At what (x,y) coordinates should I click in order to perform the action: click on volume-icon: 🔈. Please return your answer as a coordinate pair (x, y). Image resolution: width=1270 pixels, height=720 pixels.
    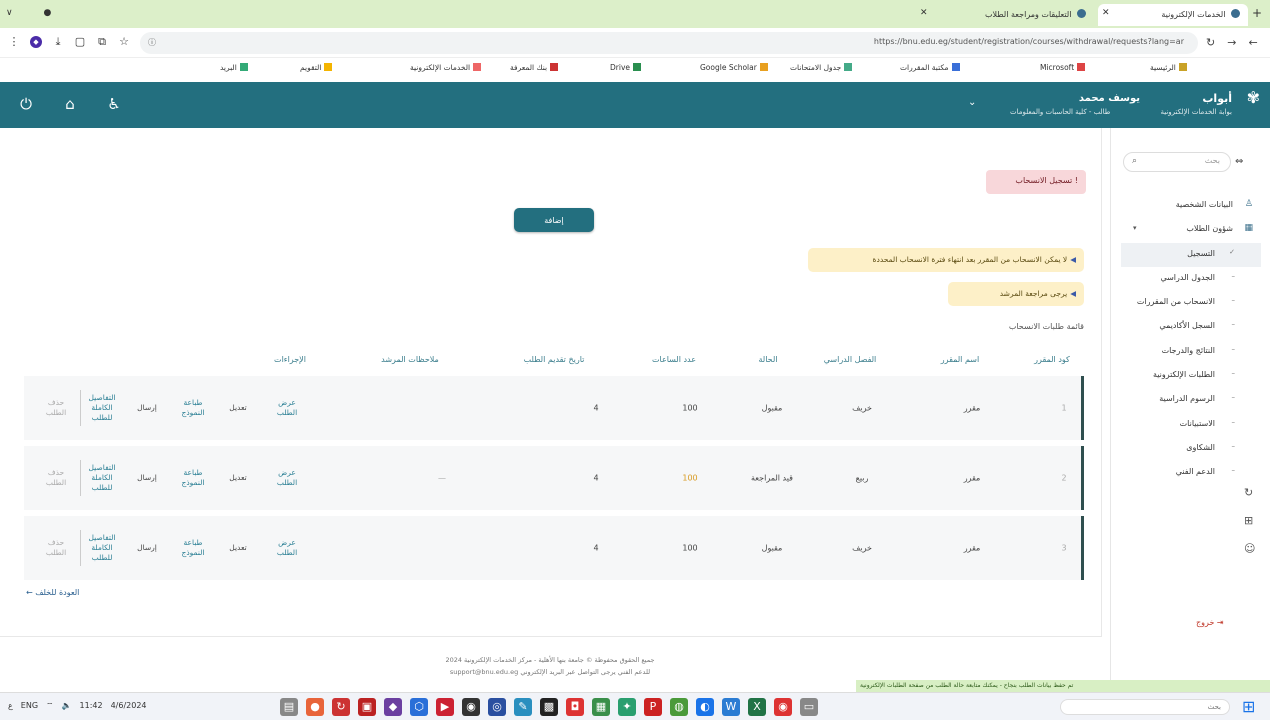
    Looking at the image, I should click on (67, 706).